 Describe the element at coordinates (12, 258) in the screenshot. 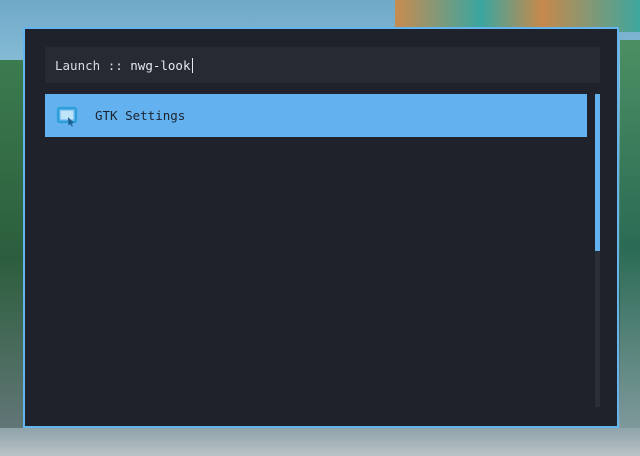

I see `wallpaper-trees-left` at that location.